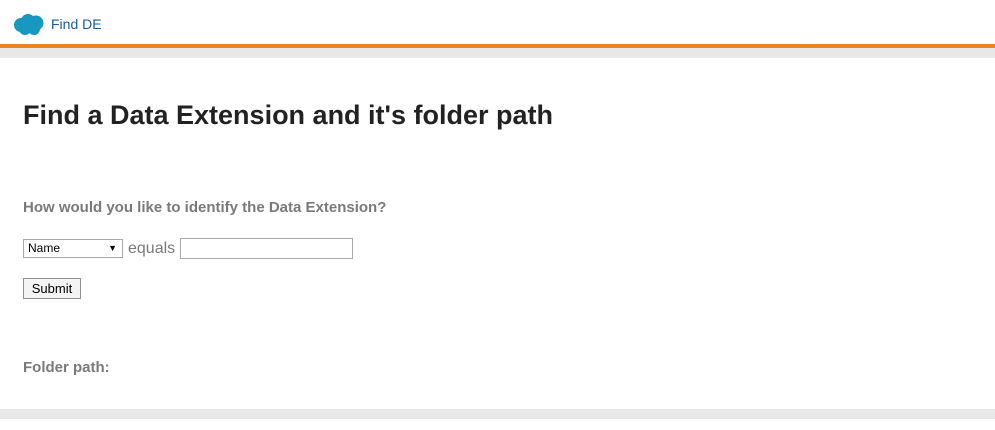 The image size is (995, 430). I want to click on search-criteria-row: Name ▼ equals, so click(188, 248).